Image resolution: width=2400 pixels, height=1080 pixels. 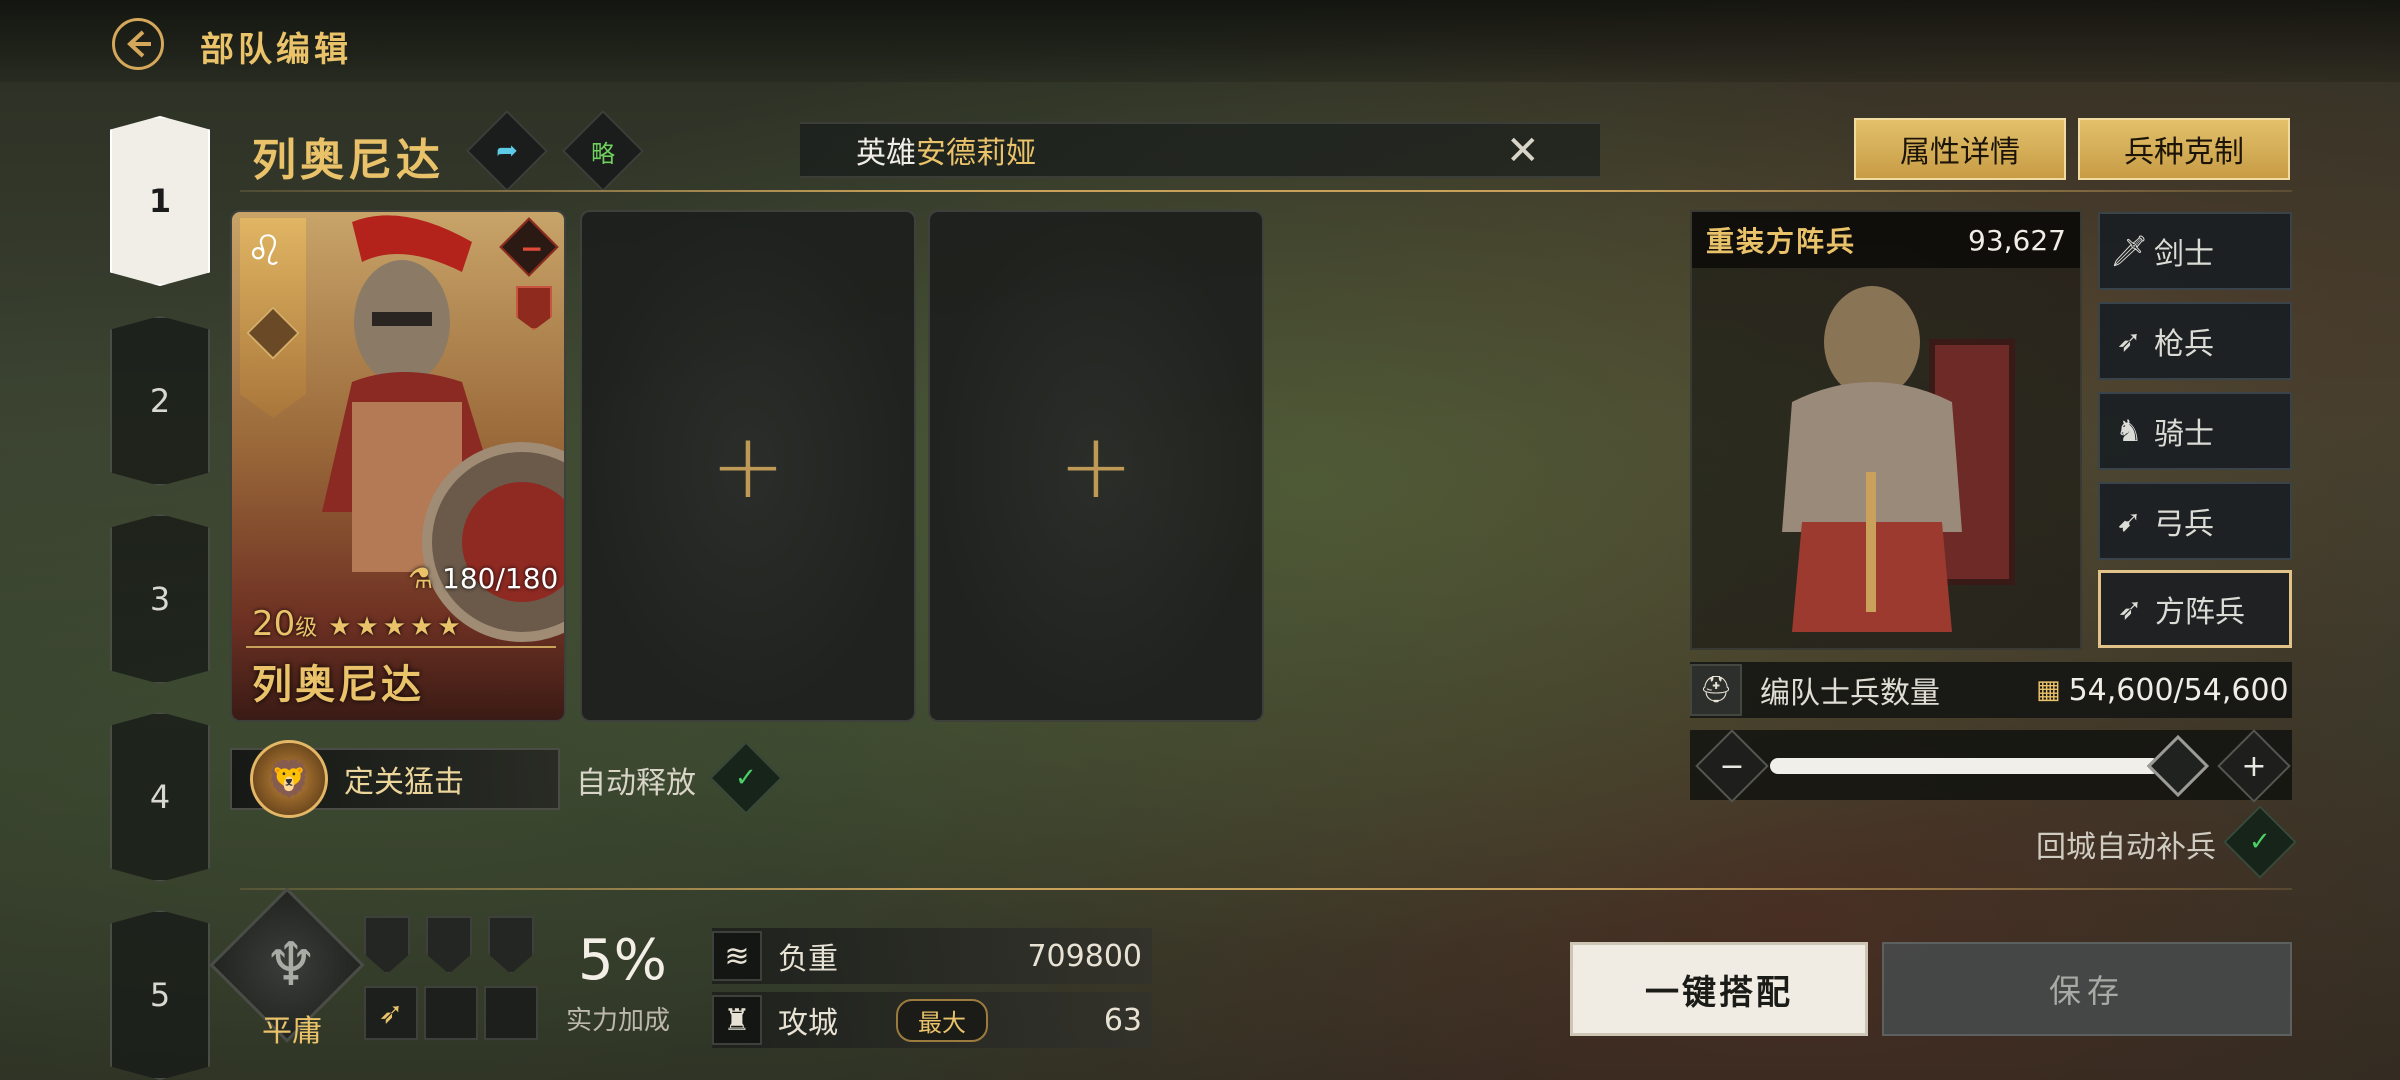 I want to click on stamina-value: 180/180, so click(x=500, y=578).